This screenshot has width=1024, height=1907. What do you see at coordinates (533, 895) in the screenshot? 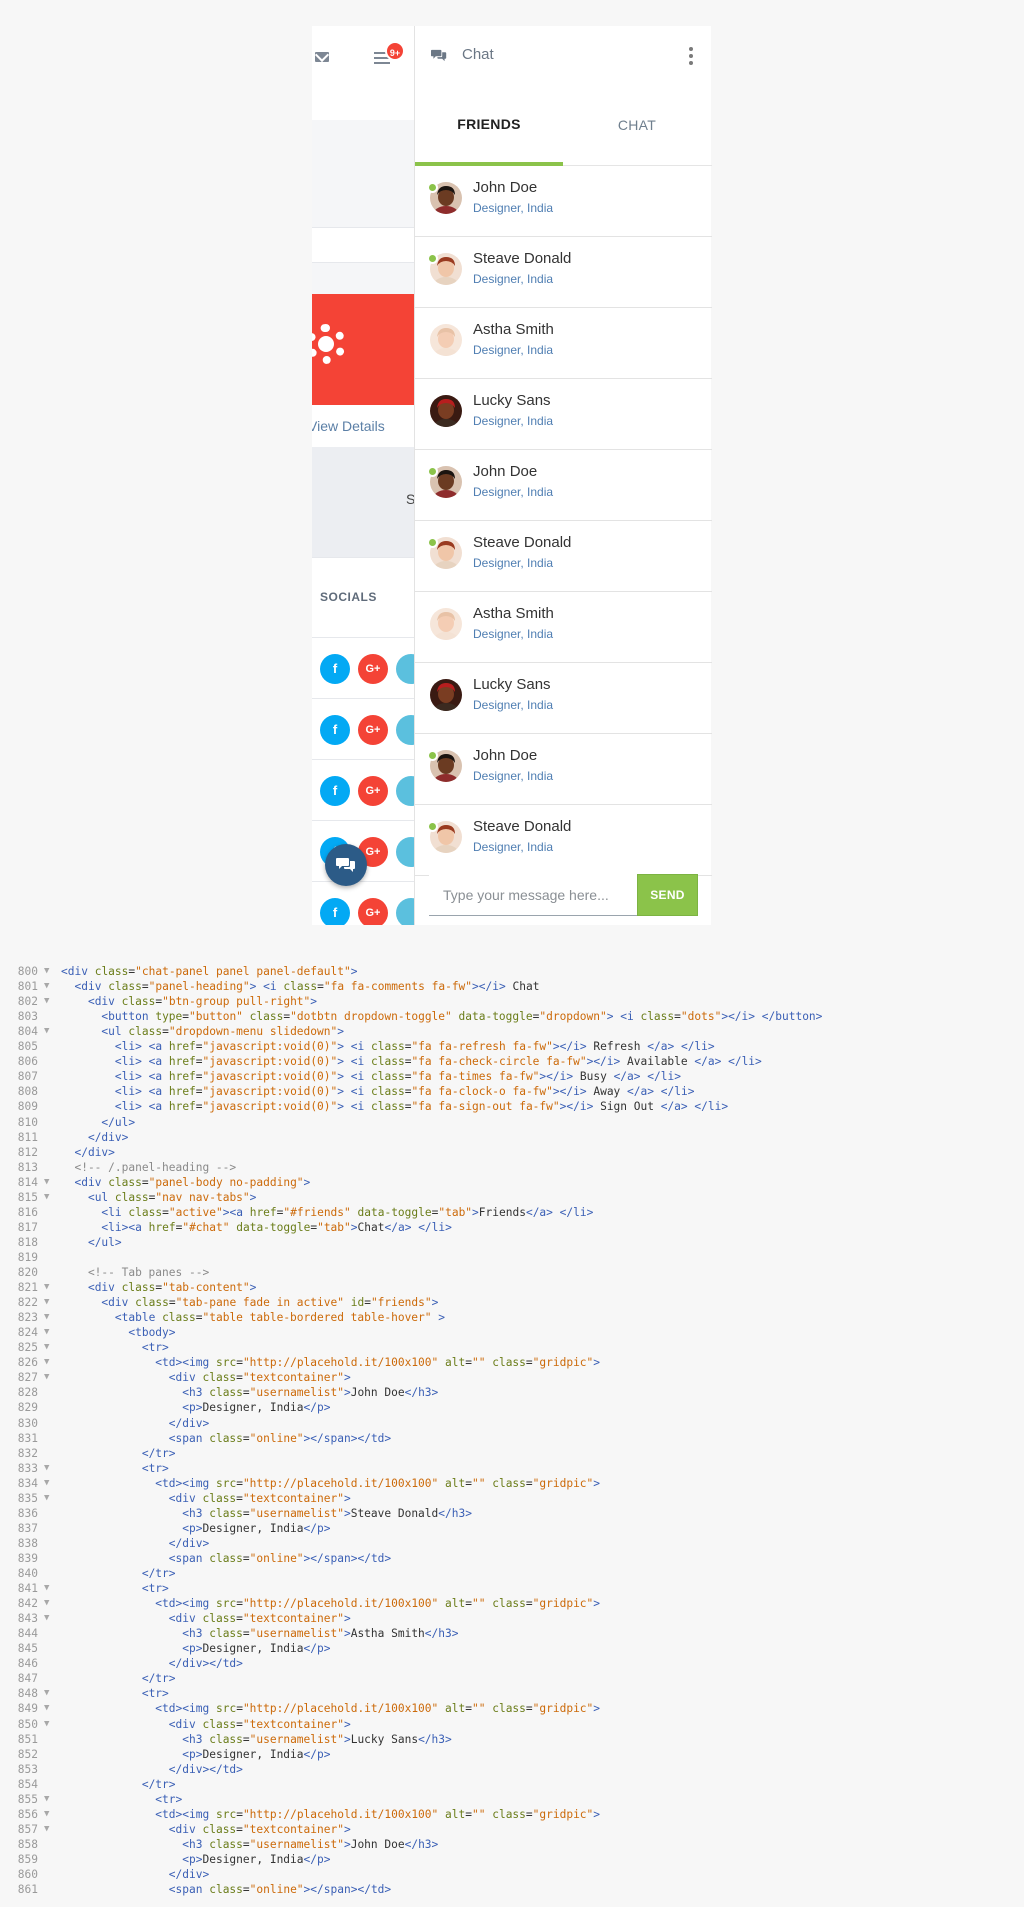
I see `message-input` at bounding box center [533, 895].